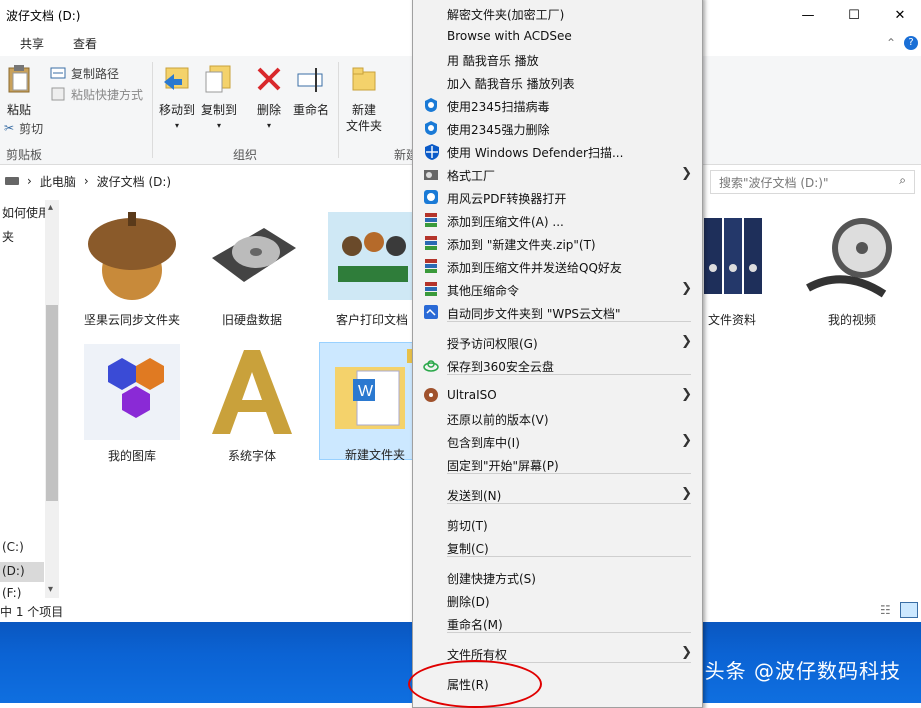  I want to click on nav-item-c: (C:), so click(13, 547).